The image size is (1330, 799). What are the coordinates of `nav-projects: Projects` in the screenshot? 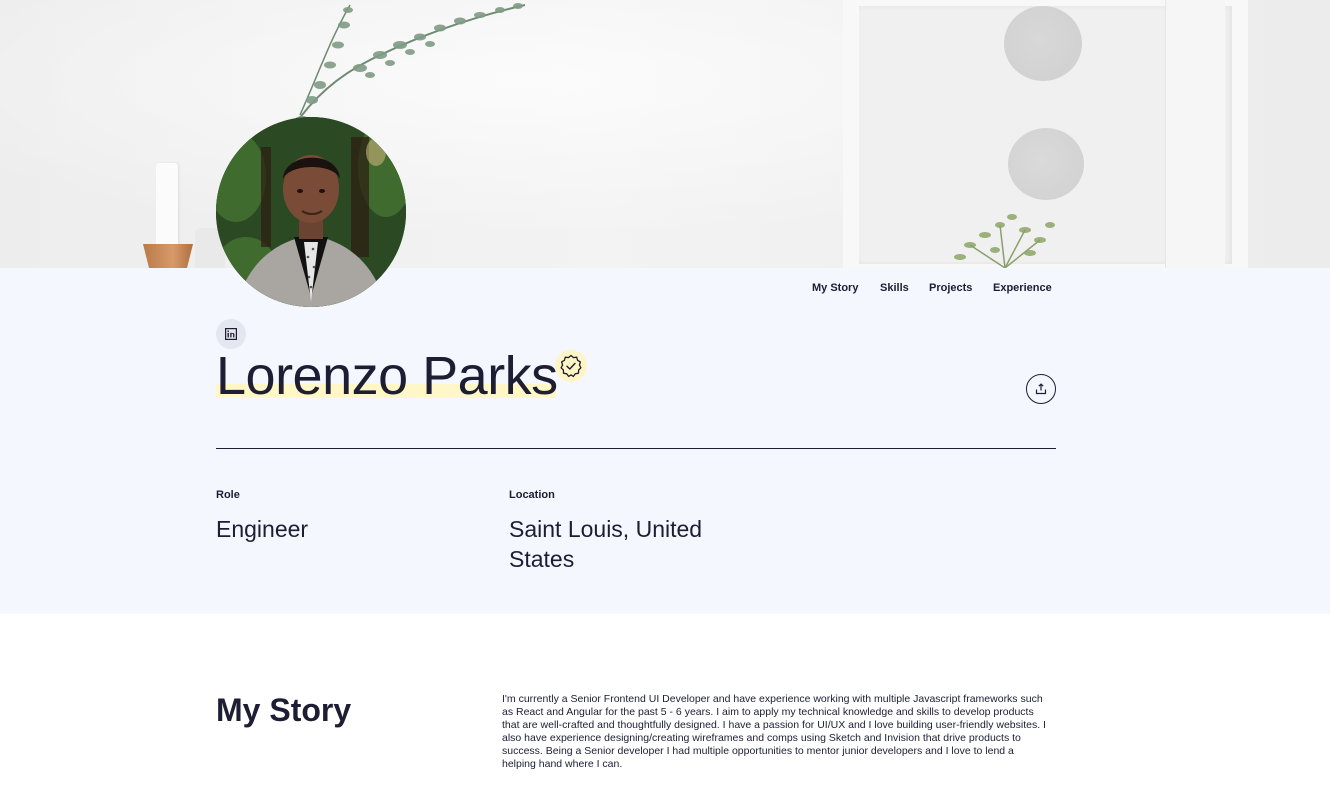 It's located at (950, 288).